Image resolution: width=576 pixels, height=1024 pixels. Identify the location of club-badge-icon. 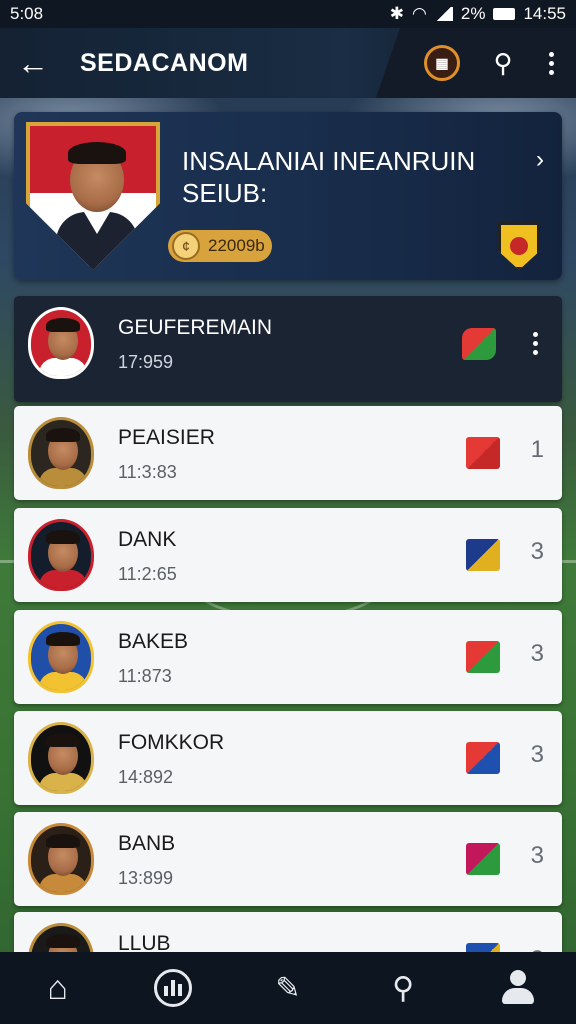
(519, 246).